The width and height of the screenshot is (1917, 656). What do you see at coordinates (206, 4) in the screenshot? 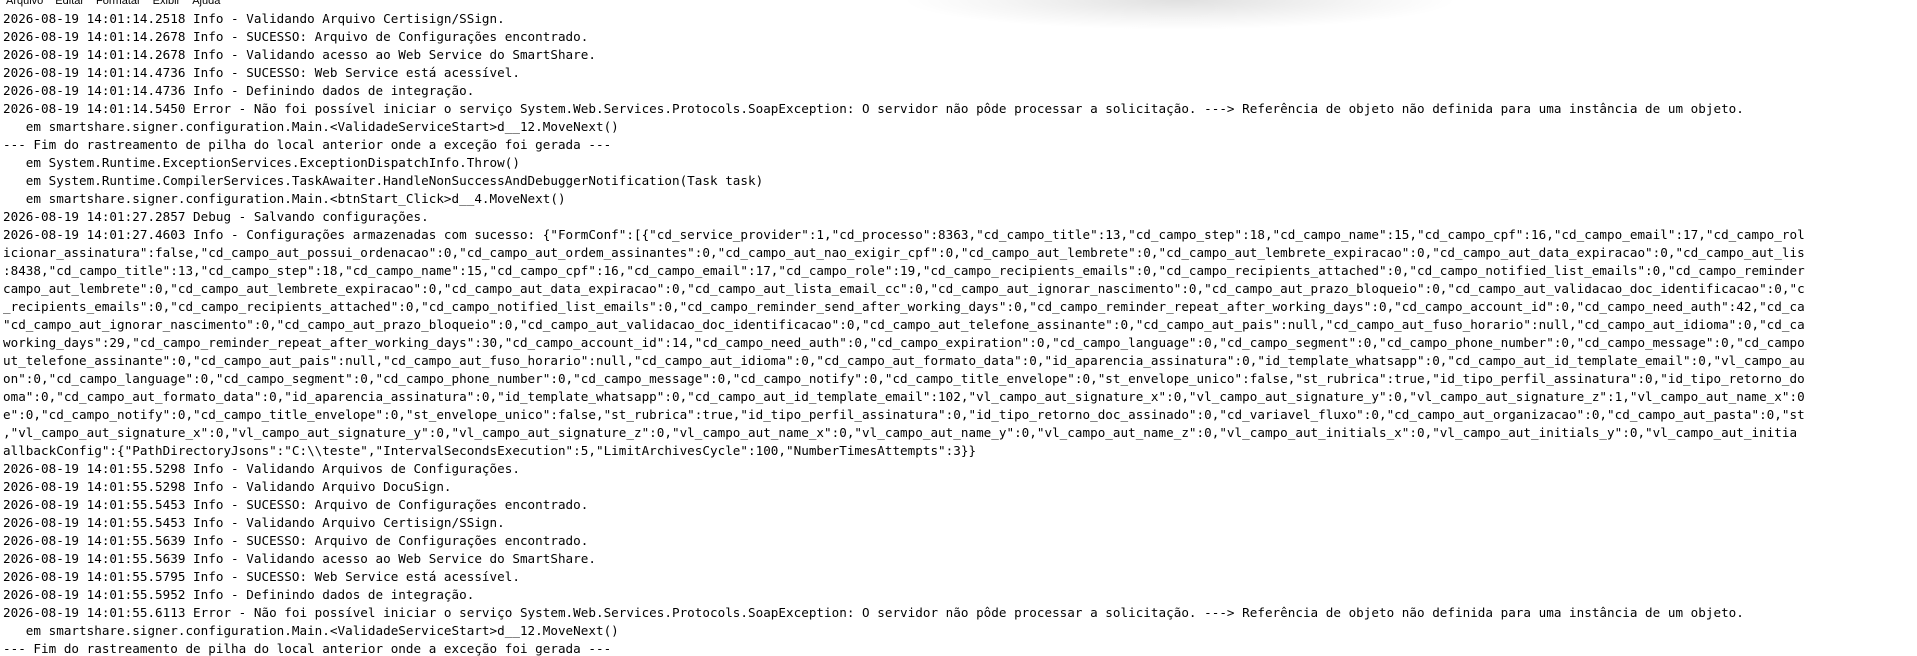
I see `menu-item-ajuda: Ajuda` at bounding box center [206, 4].